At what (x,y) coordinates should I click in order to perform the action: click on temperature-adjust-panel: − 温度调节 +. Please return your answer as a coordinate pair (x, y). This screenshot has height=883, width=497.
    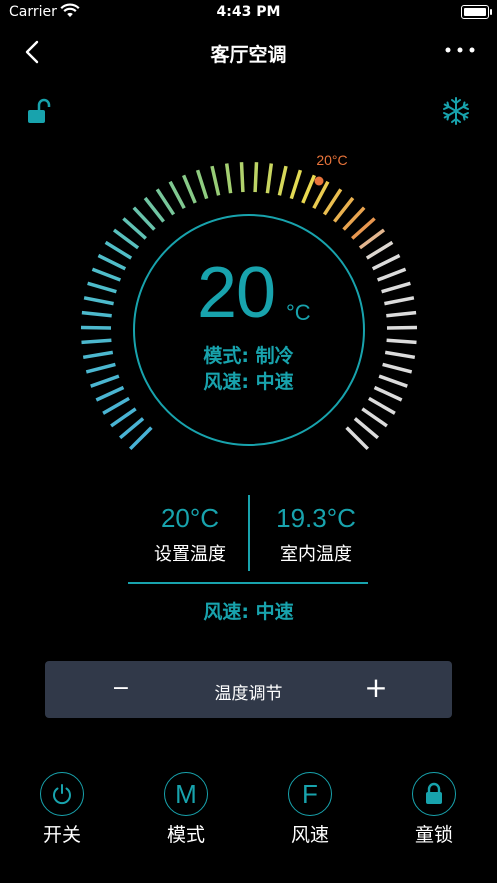
    Looking at the image, I should click on (248, 689).